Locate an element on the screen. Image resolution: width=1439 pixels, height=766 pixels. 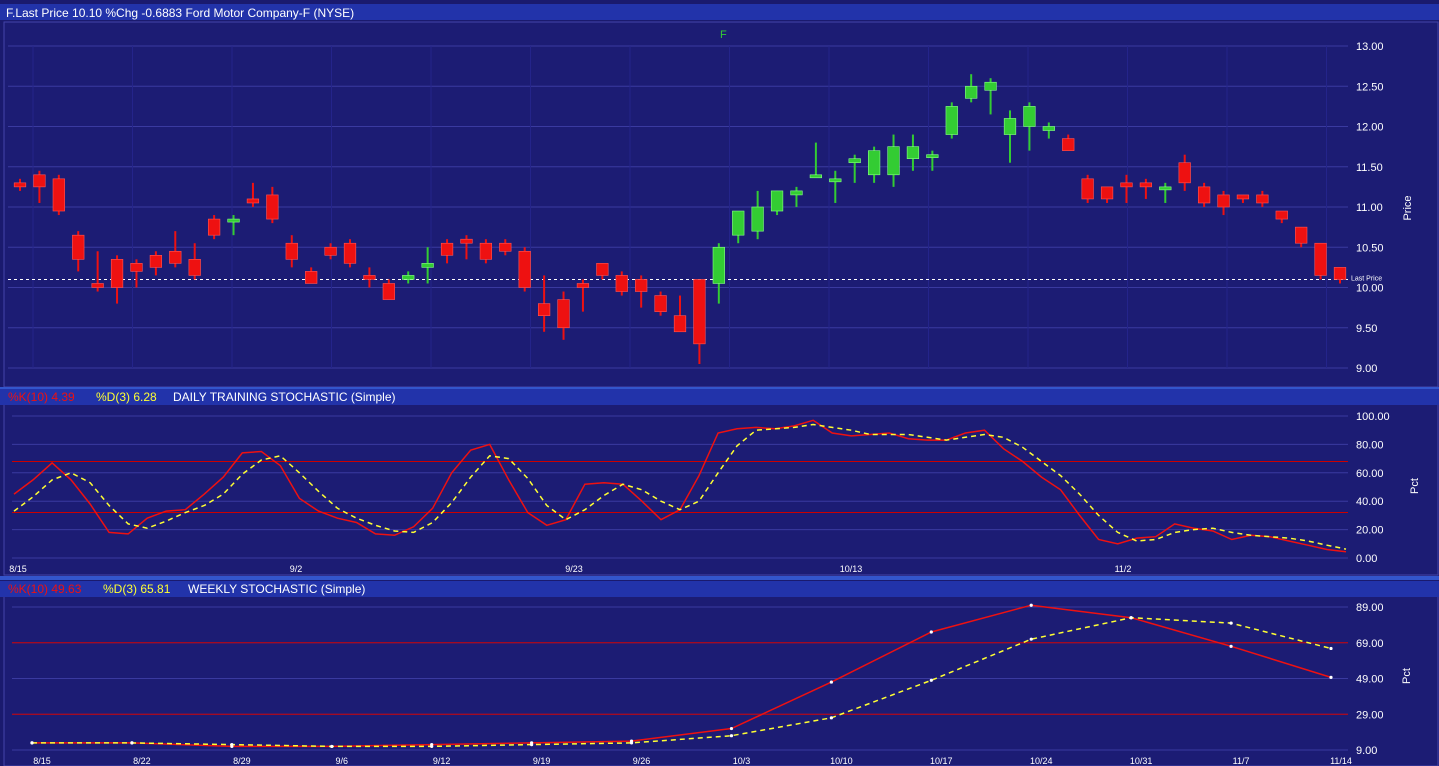
daily-axis-title: Pct is located at coordinates (1415, 486).